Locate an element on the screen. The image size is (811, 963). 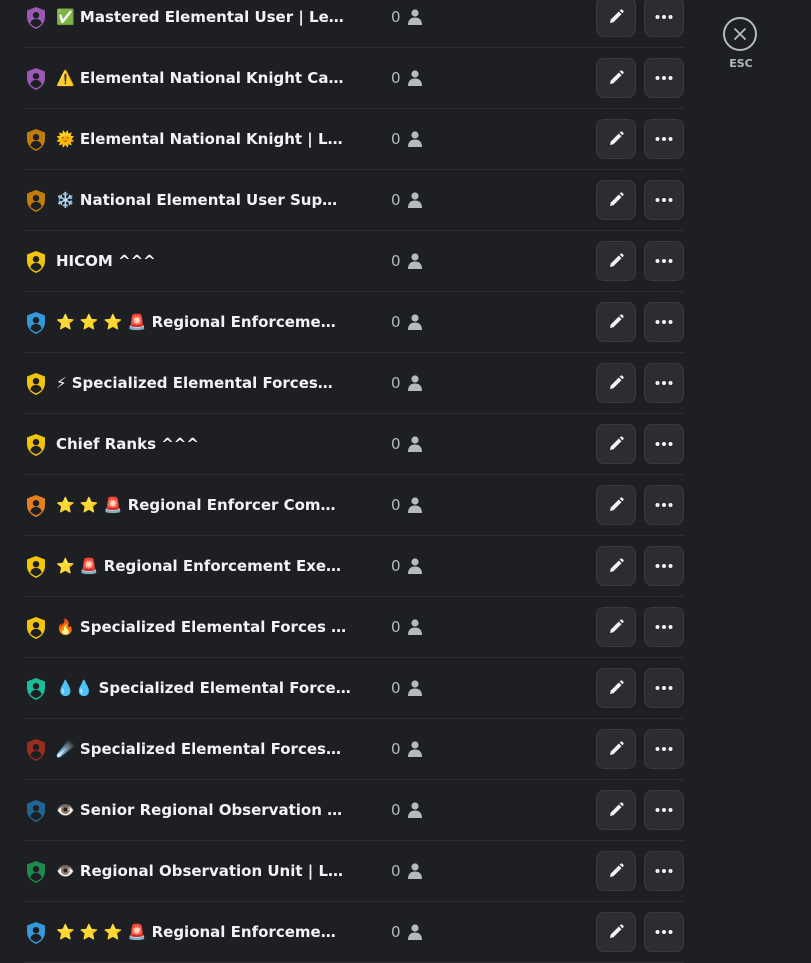
role-row: ☄️ Specialized Elemental Forces… 0 is located at coordinates (354, 749).